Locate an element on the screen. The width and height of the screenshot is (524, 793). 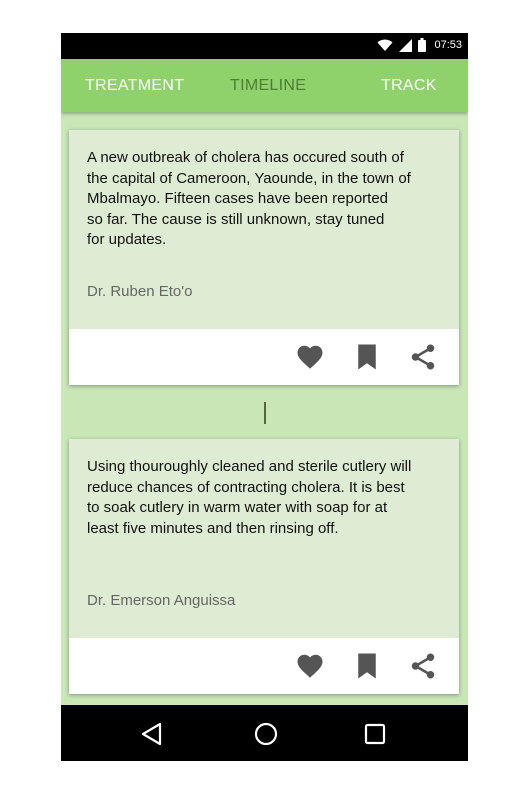
back-icon is located at coordinates (152, 734).